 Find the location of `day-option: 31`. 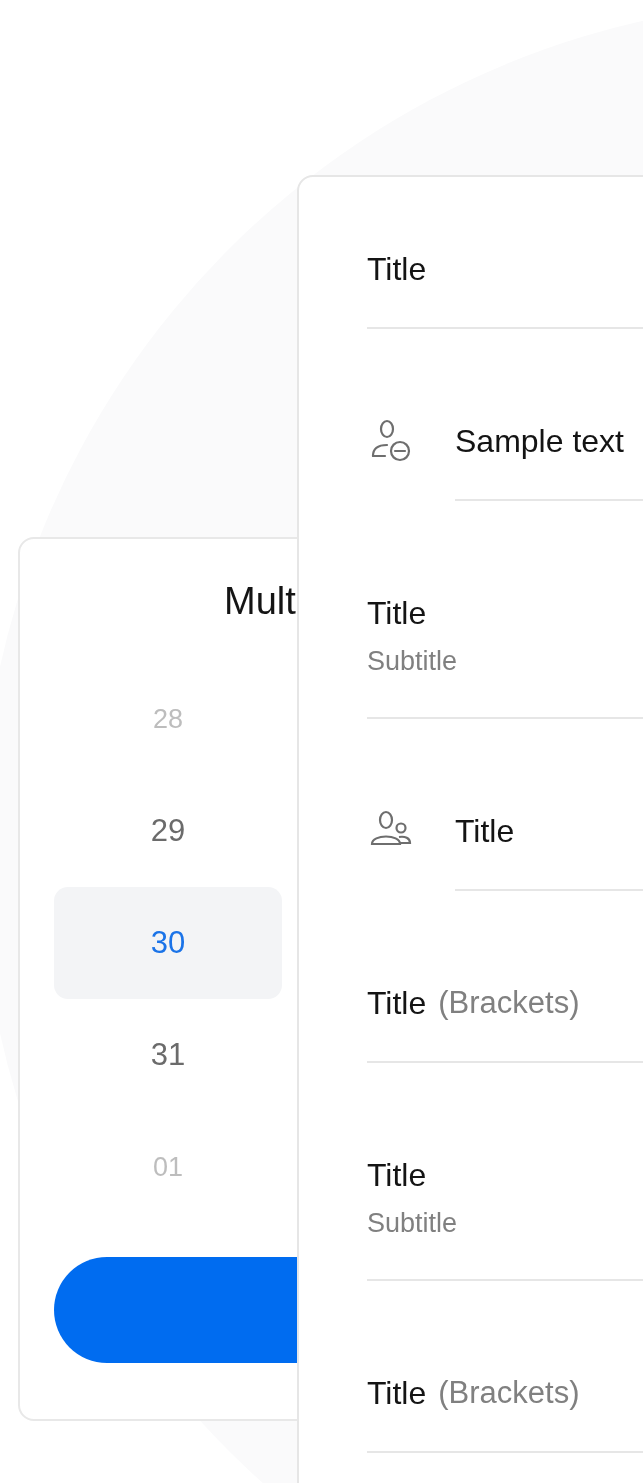

day-option: 31 is located at coordinates (168, 1055).